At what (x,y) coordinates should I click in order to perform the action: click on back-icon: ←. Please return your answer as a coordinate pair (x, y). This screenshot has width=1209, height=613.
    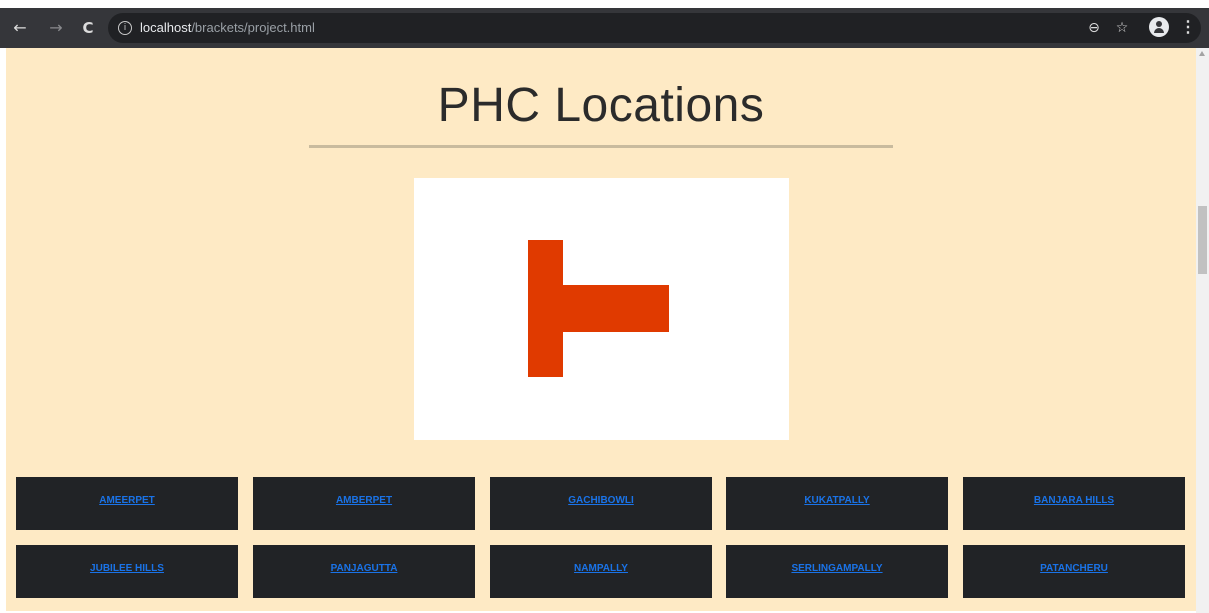
    Looking at the image, I should click on (20, 28).